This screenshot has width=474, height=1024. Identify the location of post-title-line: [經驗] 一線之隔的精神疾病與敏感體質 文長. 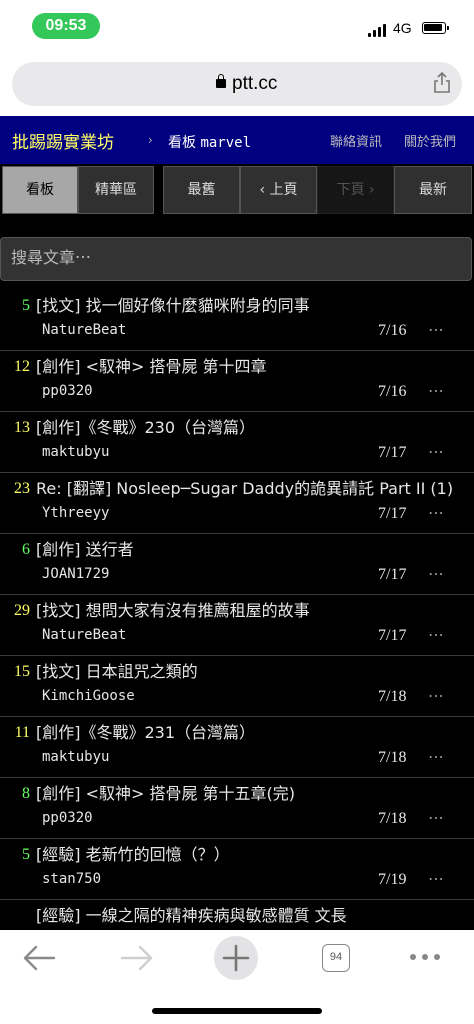
(237, 916).